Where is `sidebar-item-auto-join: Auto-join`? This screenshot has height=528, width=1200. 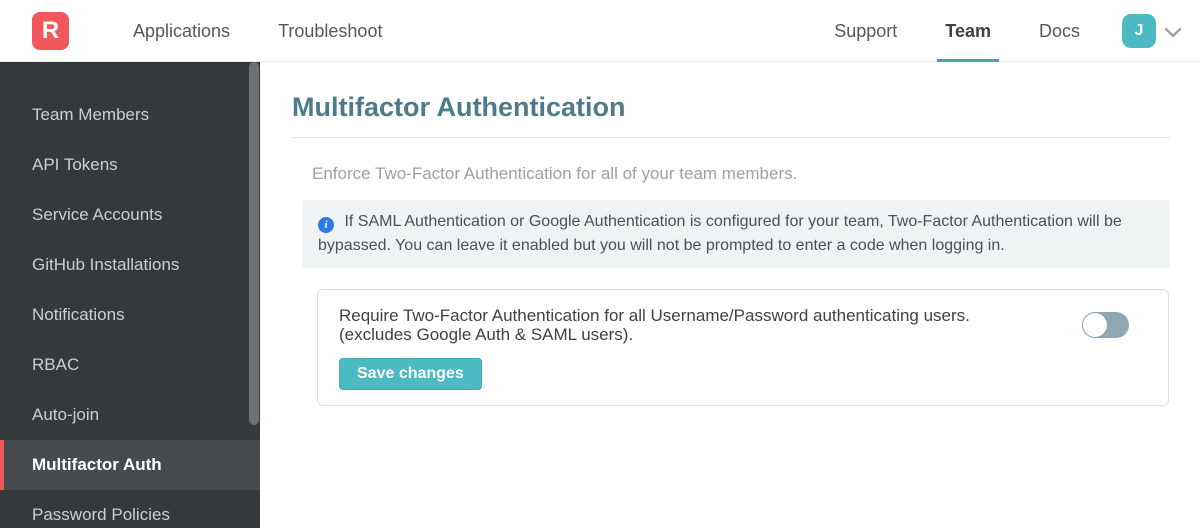 sidebar-item-auto-join: Auto-join is located at coordinates (130, 415).